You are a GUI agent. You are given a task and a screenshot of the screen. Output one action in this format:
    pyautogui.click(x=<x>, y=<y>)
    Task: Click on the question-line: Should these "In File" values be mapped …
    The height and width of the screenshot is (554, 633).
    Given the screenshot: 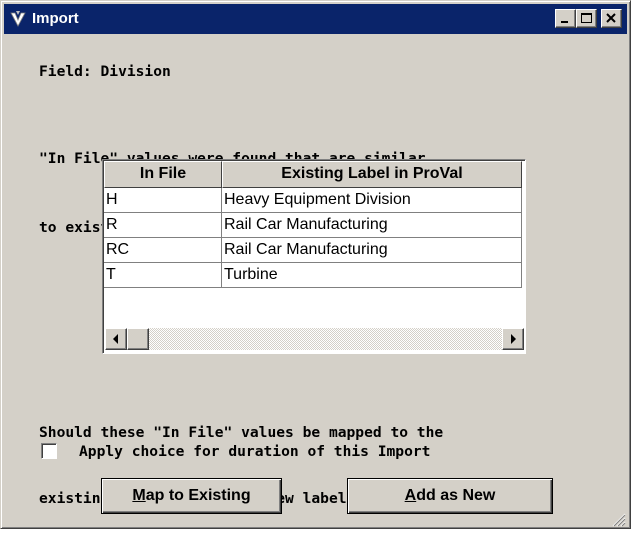 What is the action you would take?
    pyautogui.click(x=241, y=432)
    